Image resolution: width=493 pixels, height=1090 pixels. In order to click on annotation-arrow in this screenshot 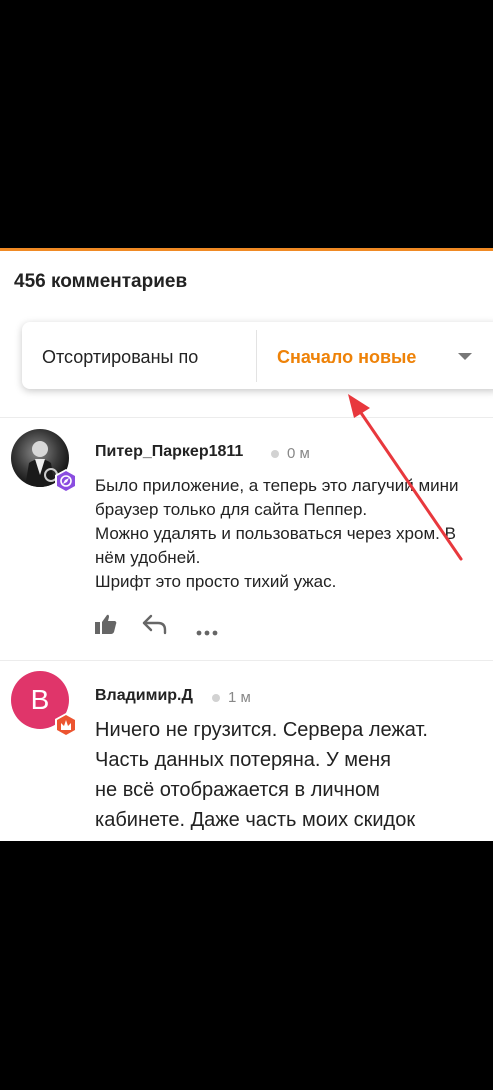, I will do `click(405, 477)`.